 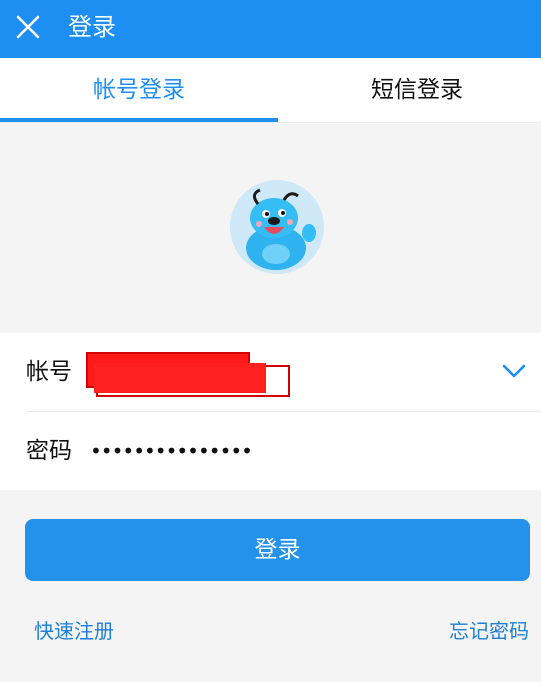 What do you see at coordinates (171, 451) in the screenshot?
I see `password-input: •••••••••••••••` at bounding box center [171, 451].